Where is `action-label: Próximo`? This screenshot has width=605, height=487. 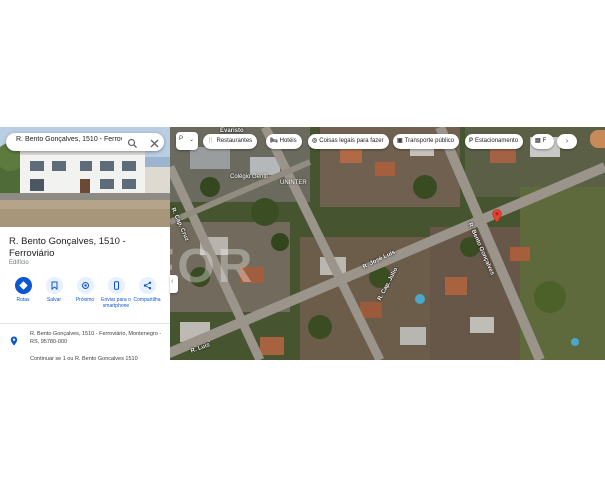
action-label: Próximo is located at coordinates (85, 300).